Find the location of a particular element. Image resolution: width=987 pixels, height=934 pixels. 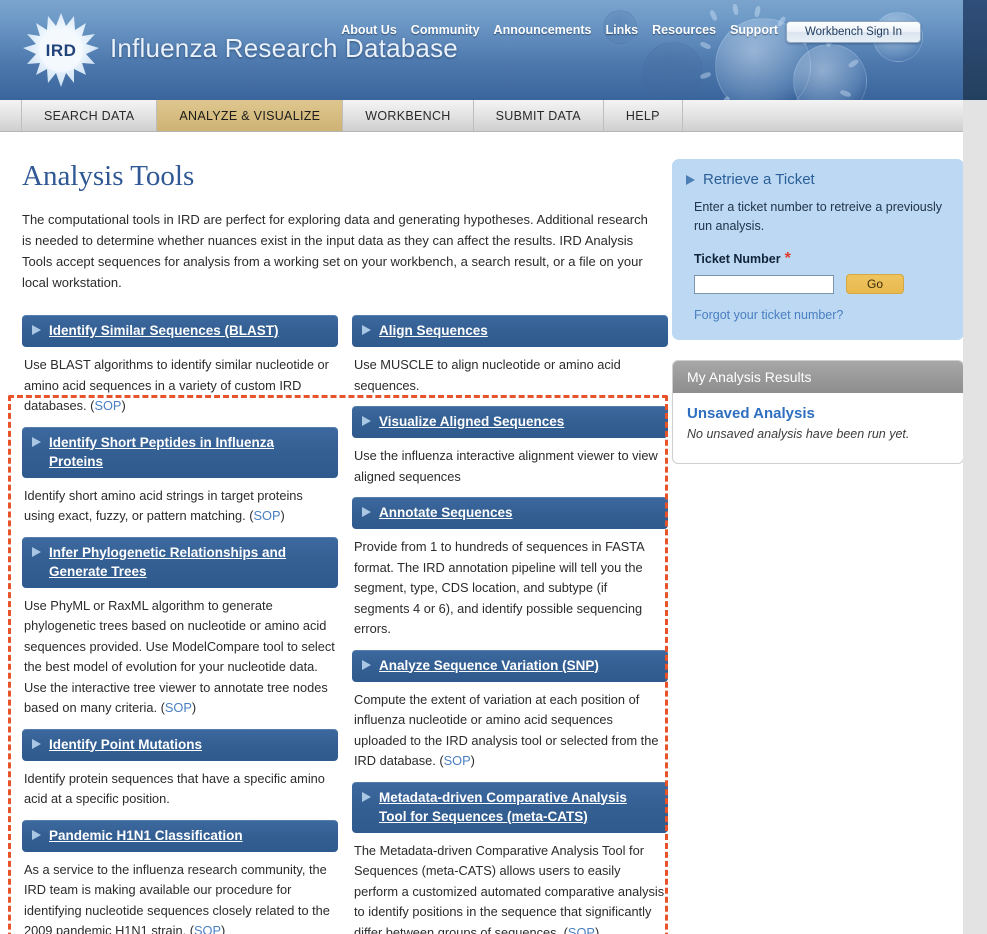

tool-header-identify-similar-sequences-blast: Identify Similar Sequences (BLAST) is located at coordinates (180, 331).